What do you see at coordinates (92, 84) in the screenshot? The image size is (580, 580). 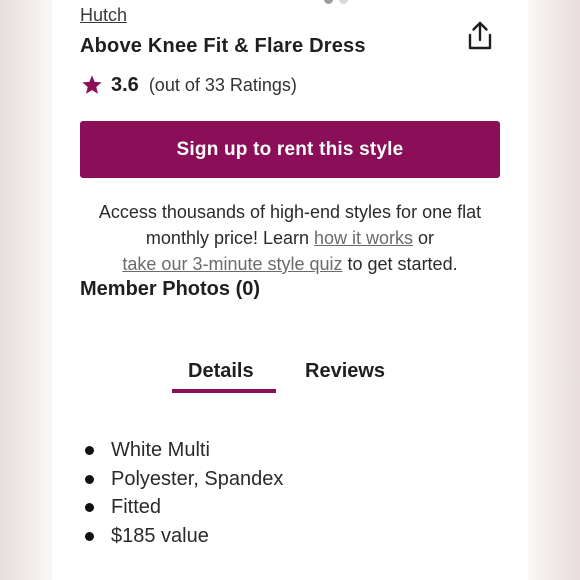 I see `star-icon` at bounding box center [92, 84].